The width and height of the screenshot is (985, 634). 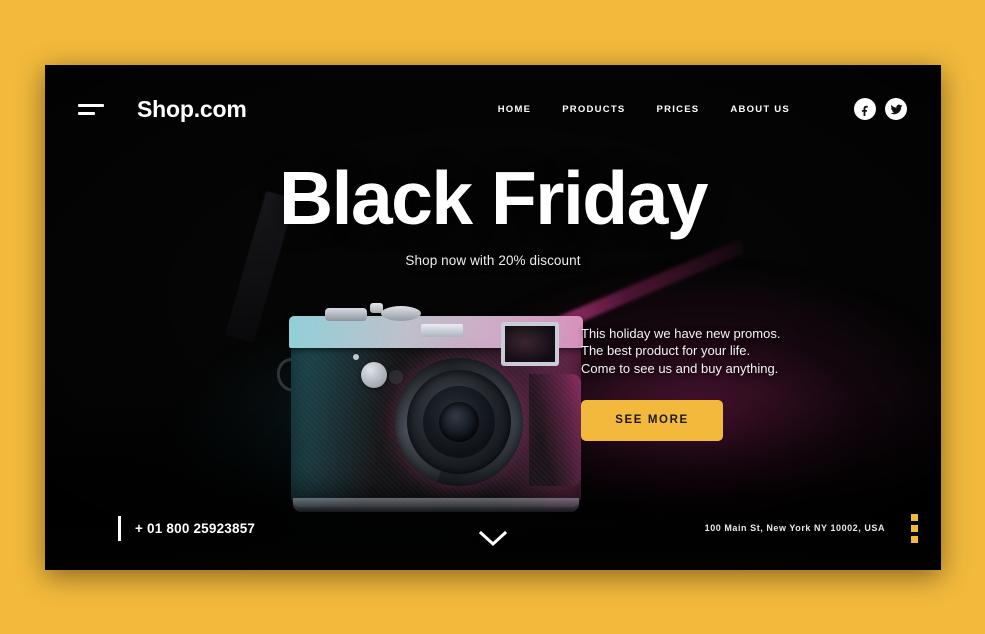 I want to click on main-nav: HOME PRODUCTS PRICES ABOUT US, so click(x=702, y=109).